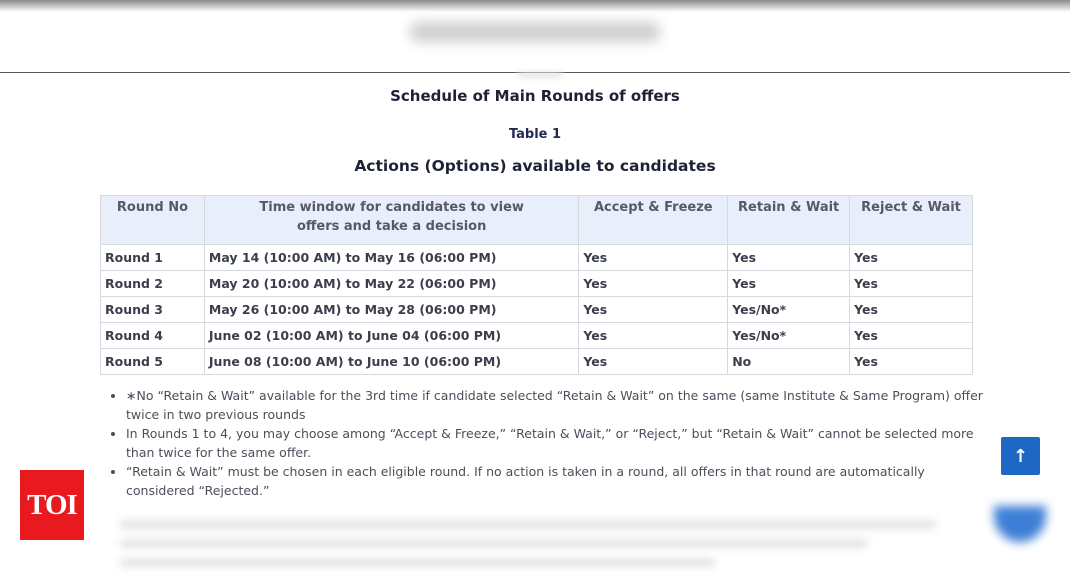  Describe the element at coordinates (152, 283) in the screenshot. I see `cell-round: Round 2` at that location.